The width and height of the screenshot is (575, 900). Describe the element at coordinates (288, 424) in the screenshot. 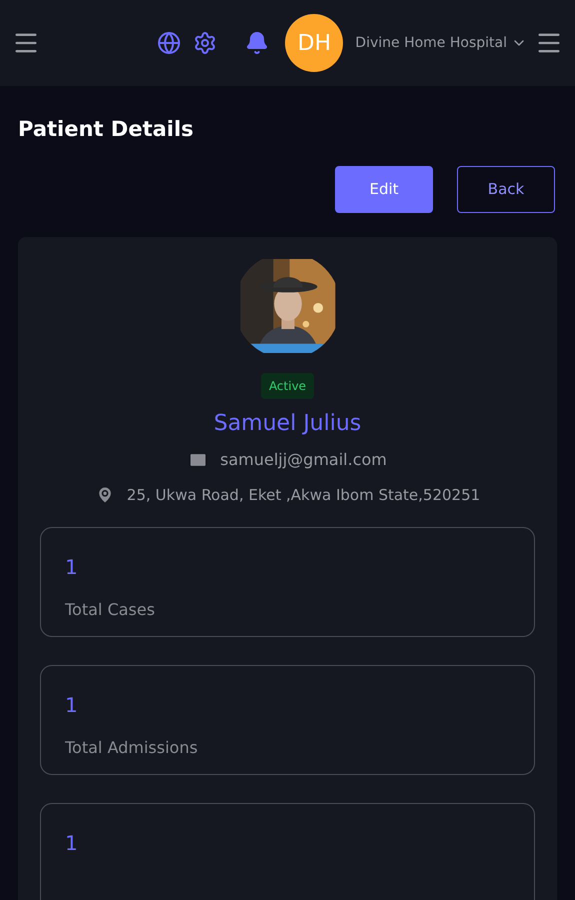

I see `patient-name: Samuel Julius` at that location.